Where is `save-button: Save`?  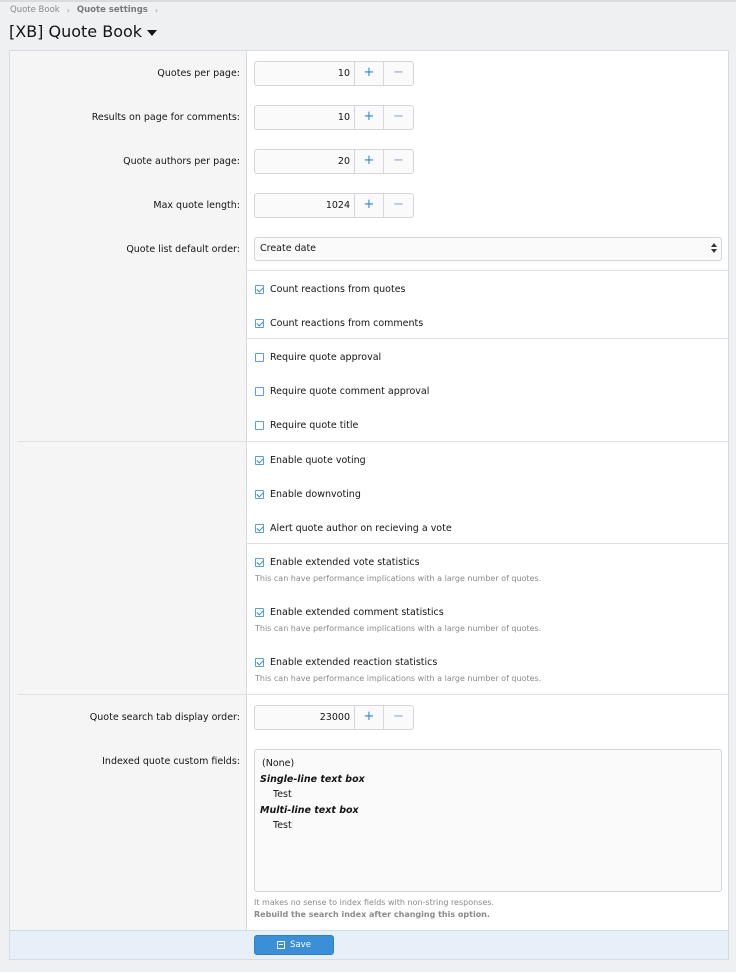 save-button: Save is located at coordinates (294, 945).